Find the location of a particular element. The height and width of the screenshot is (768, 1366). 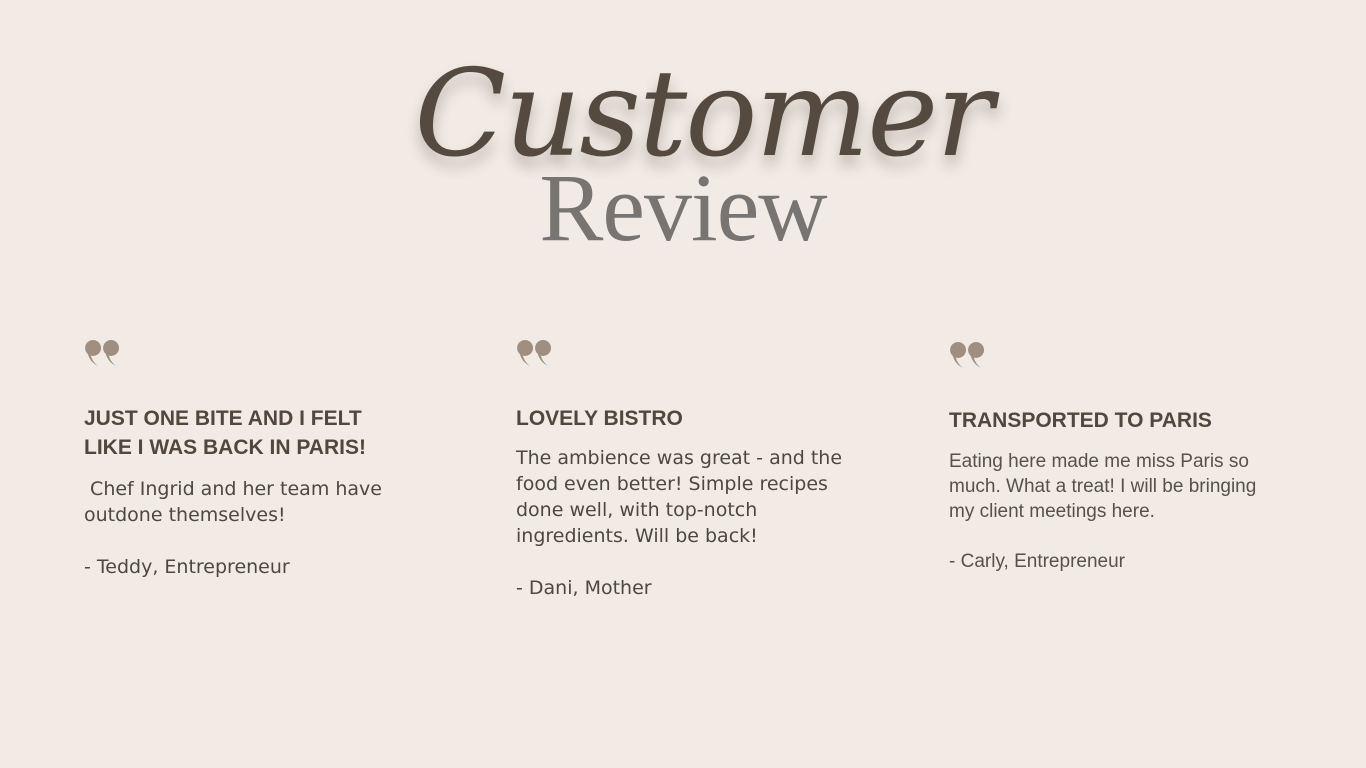

review-author: - Carly, Entrepreneur is located at coordinates (1037, 561).